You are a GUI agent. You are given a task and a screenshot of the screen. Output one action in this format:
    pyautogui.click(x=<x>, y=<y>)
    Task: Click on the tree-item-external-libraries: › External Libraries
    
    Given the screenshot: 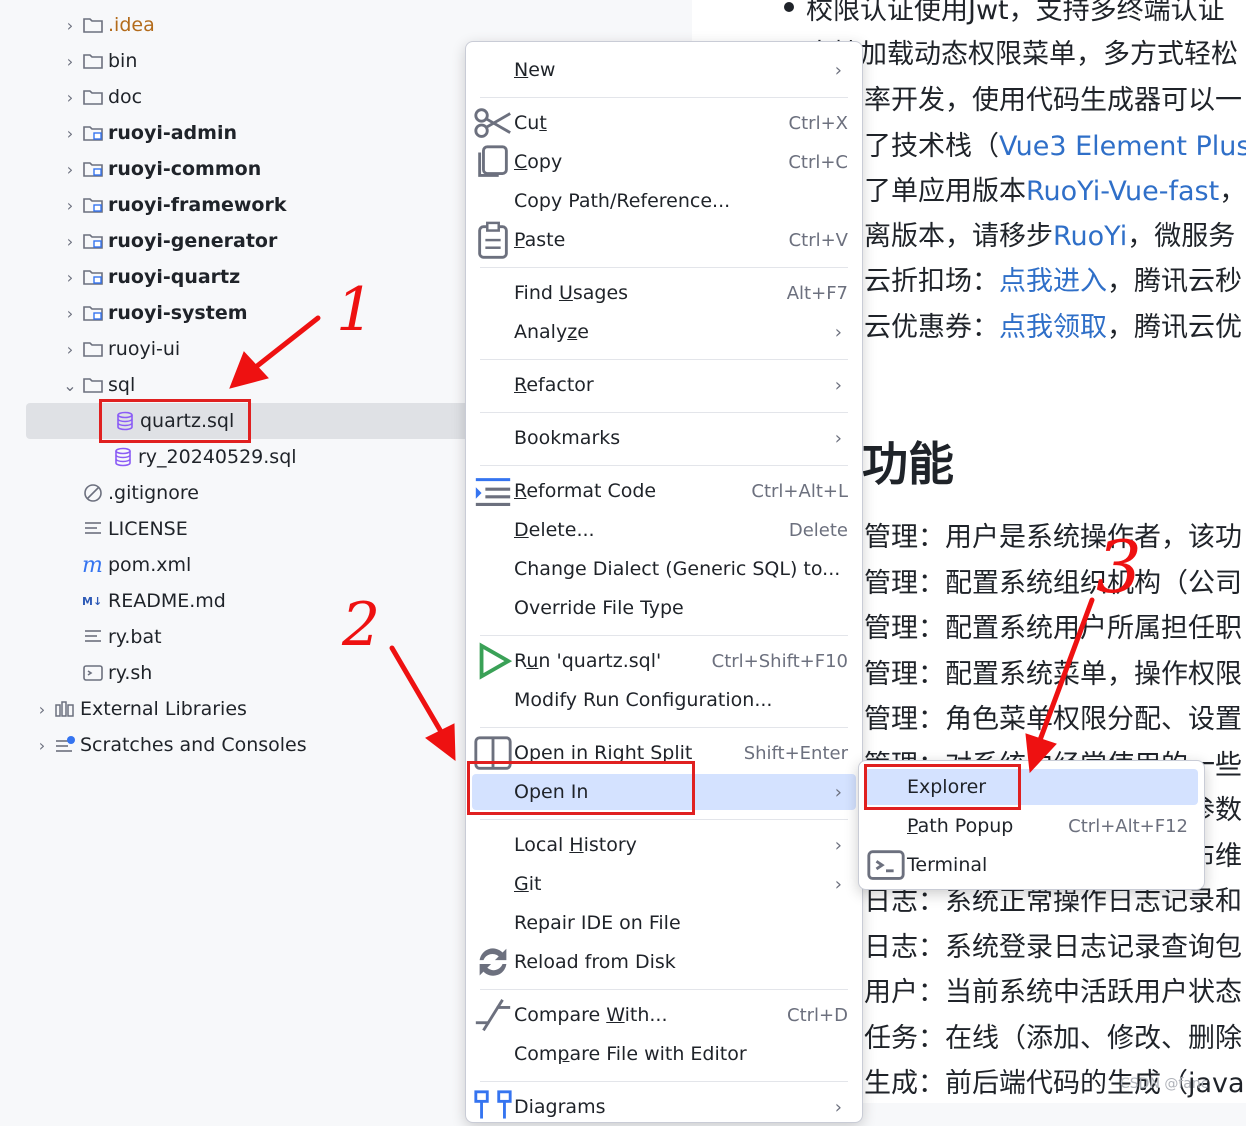 What is the action you would take?
    pyautogui.click(x=139, y=709)
    